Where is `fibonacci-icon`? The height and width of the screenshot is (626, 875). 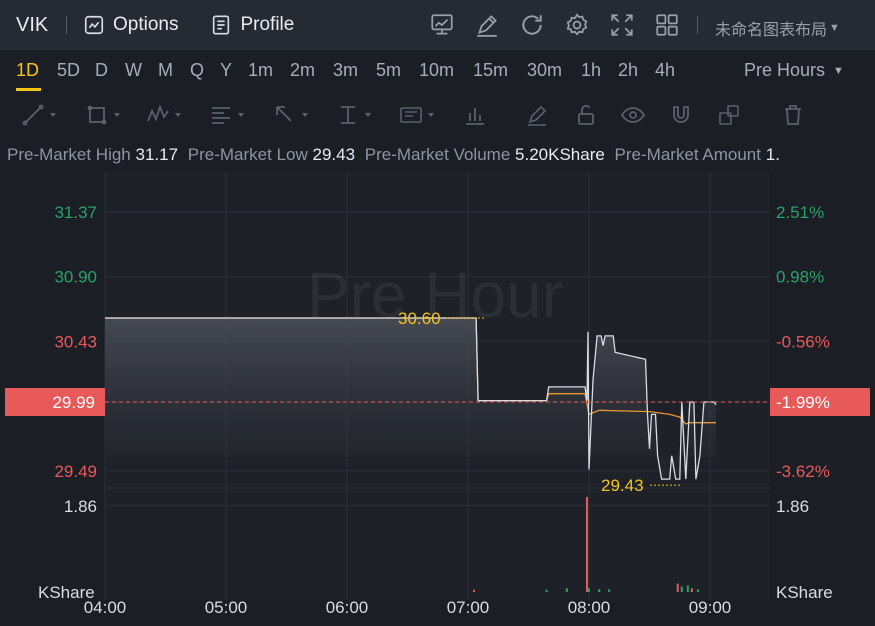 fibonacci-icon is located at coordinates (221, 115).